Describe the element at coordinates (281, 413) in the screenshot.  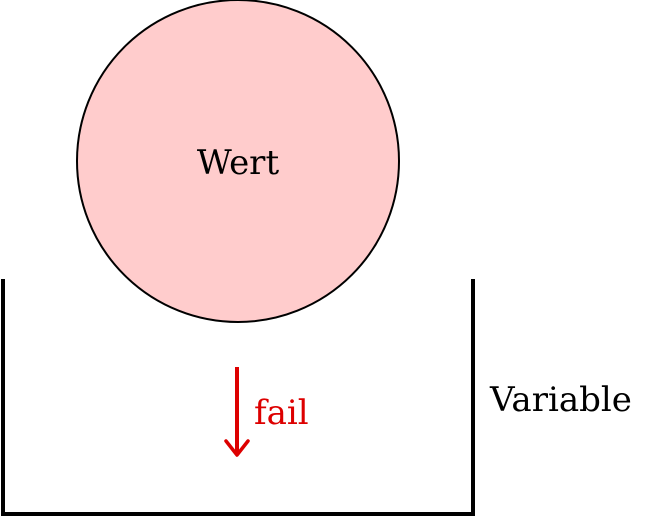
I see `fail-label: fail` at that location.